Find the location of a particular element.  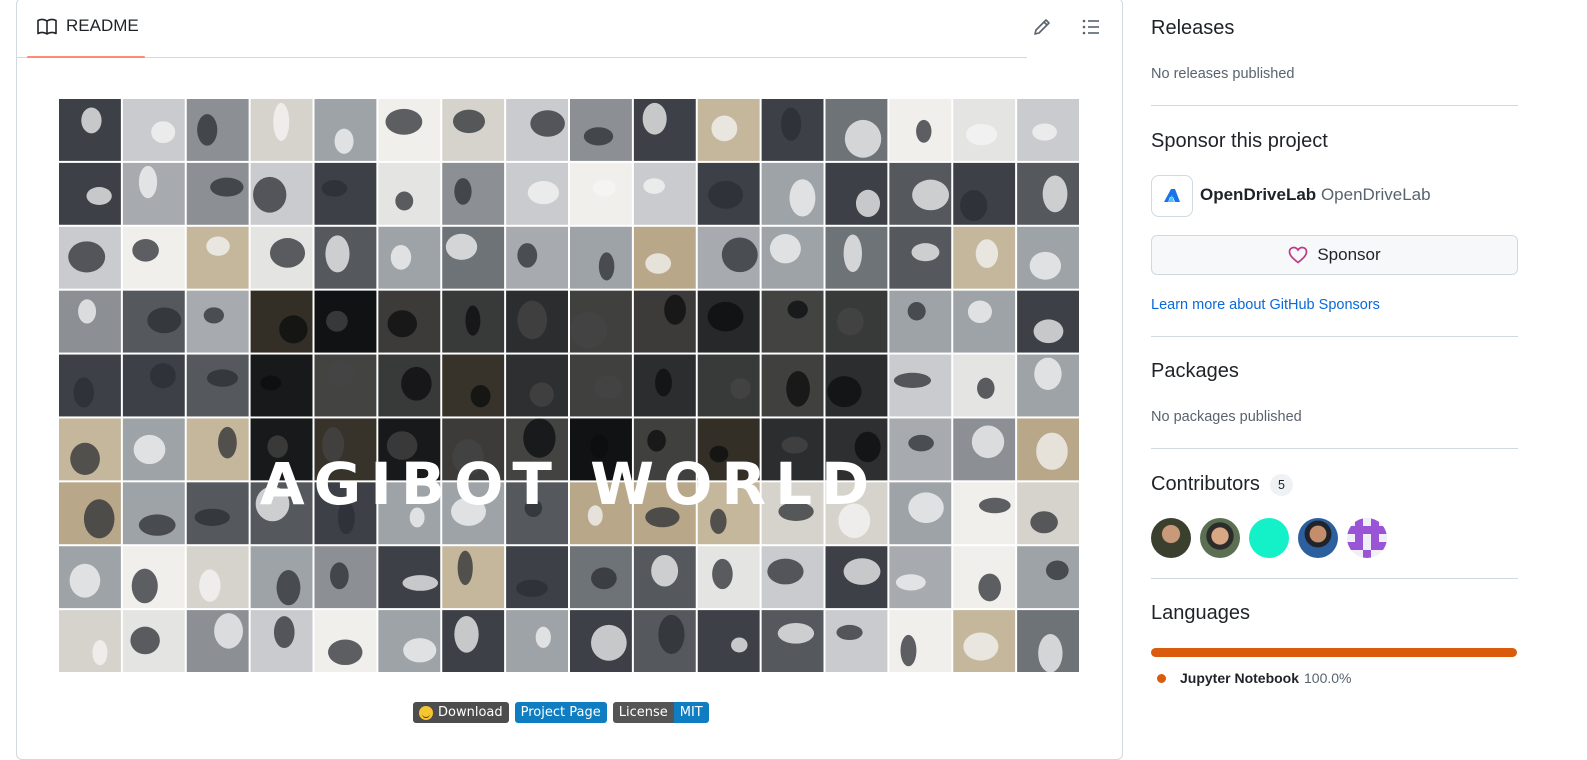

sponsor-org: OpenDriveLab OpenDriveLab is located at coordinates (1315, 195).